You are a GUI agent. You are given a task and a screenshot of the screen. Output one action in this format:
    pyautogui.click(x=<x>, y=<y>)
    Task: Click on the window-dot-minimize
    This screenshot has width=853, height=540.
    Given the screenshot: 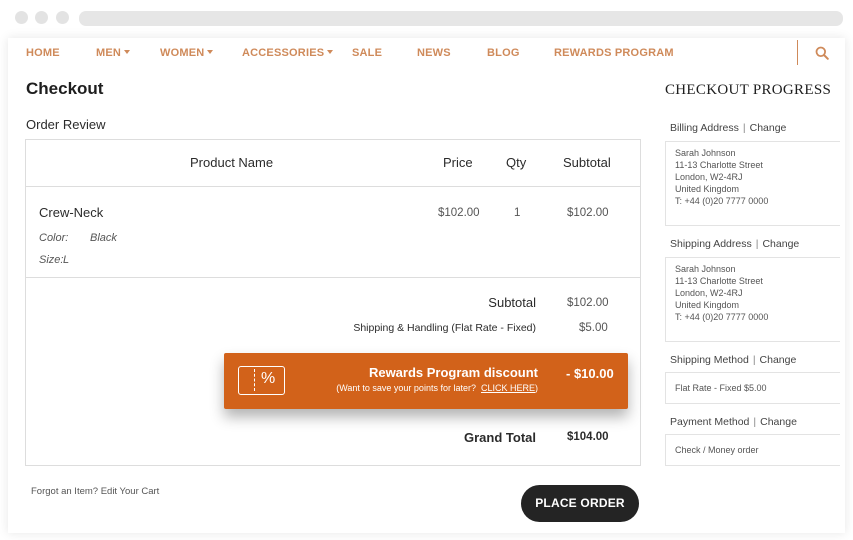 What is the action you would take?
    pyautogui.click(x=41, y=17)
    